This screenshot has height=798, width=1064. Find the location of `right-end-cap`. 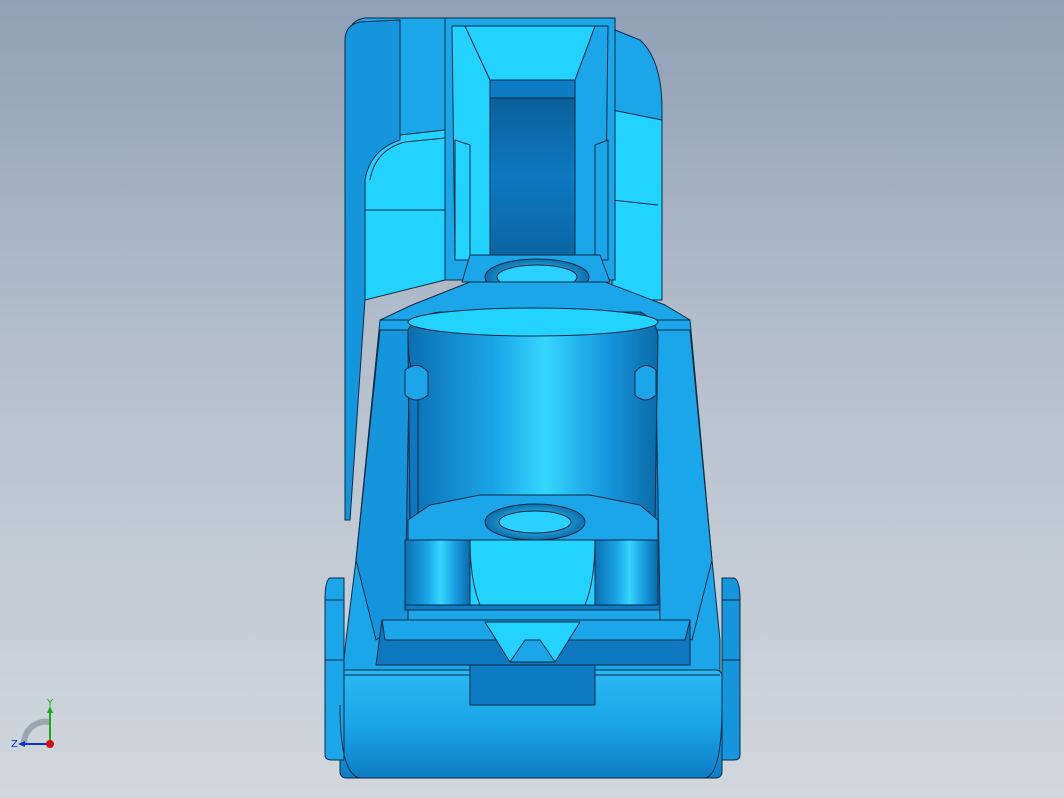

right-end-cap is located at coordinates (731, 669).